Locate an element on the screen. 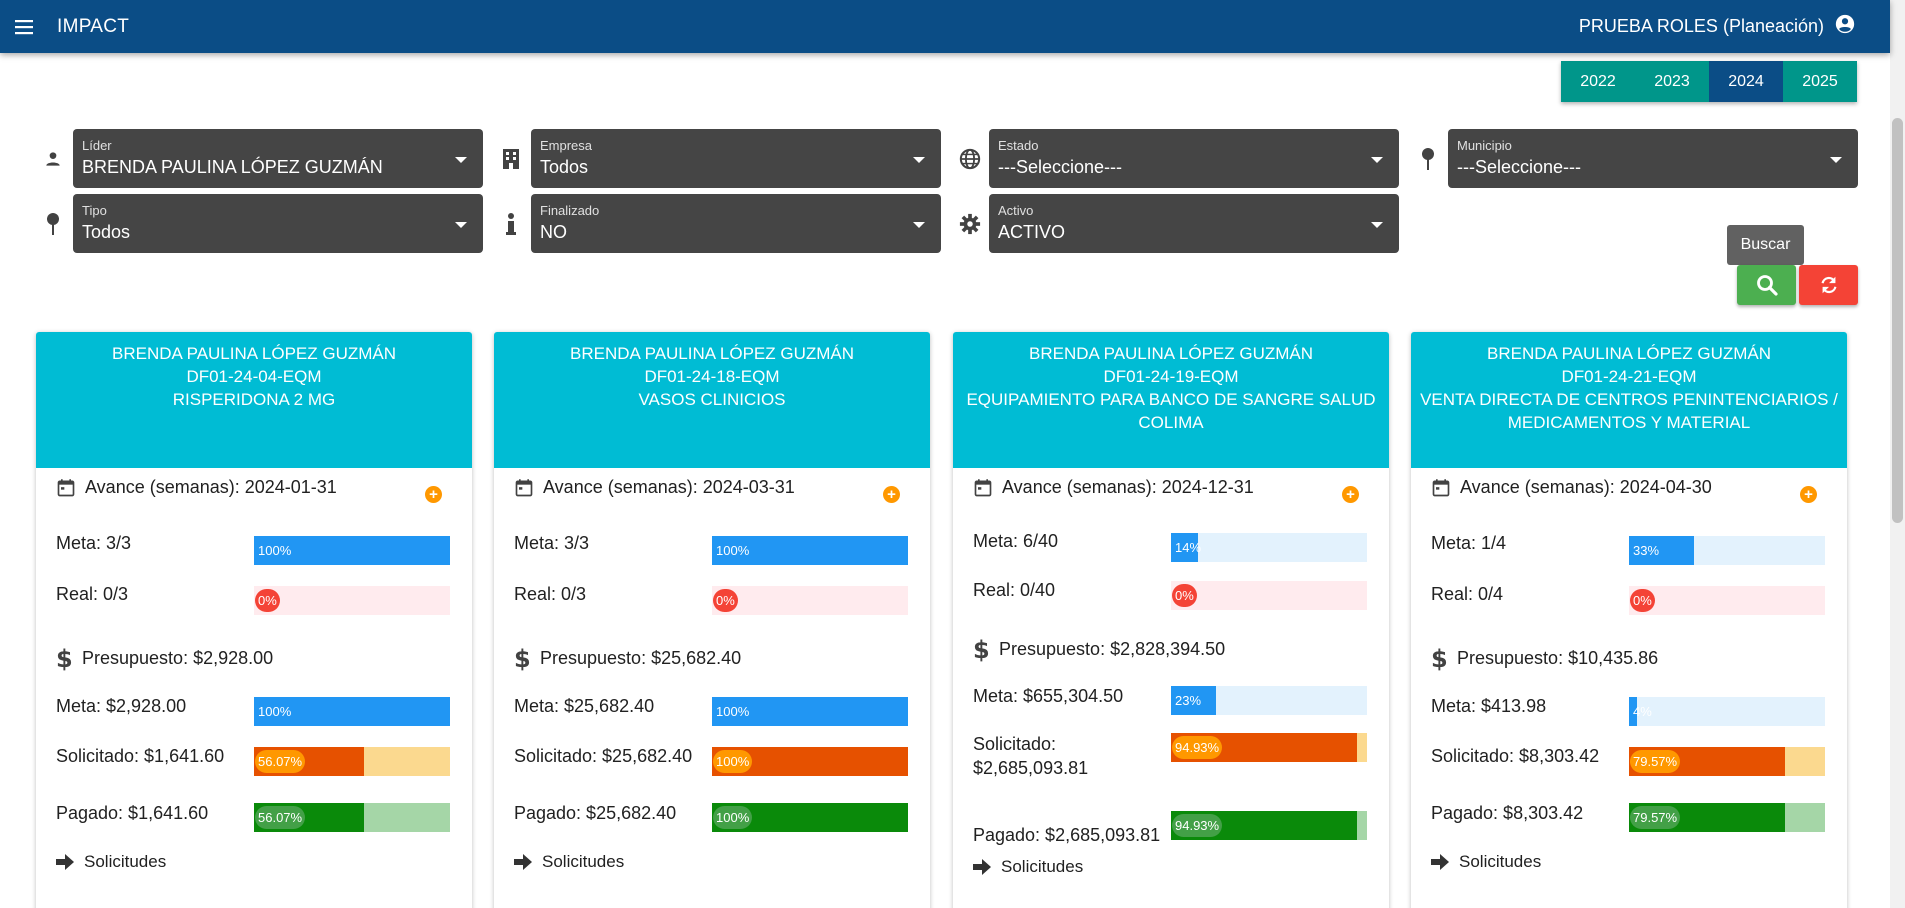 The width and height of the screenshot is (1905, 908). meta-money-label: Meta: $25,682.40 is located at coordinates (584, 706).